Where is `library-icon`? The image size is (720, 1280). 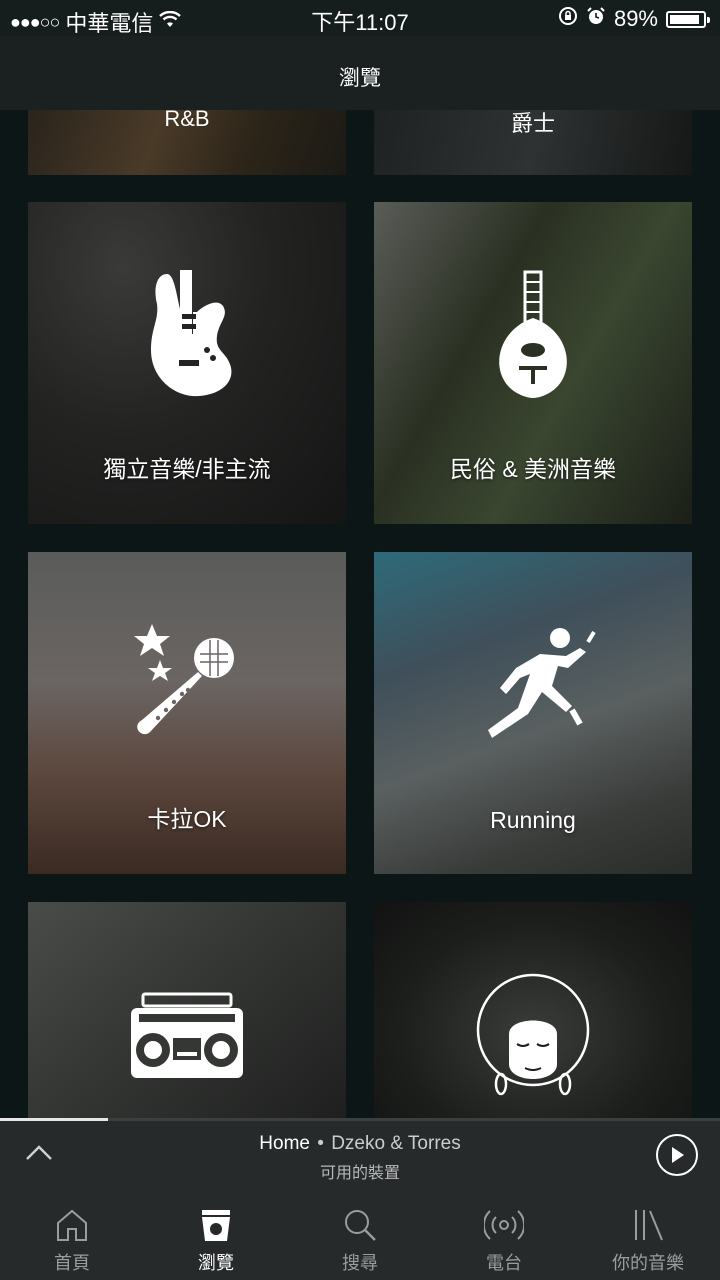 library-icon is located at coordinates (649, 1225).